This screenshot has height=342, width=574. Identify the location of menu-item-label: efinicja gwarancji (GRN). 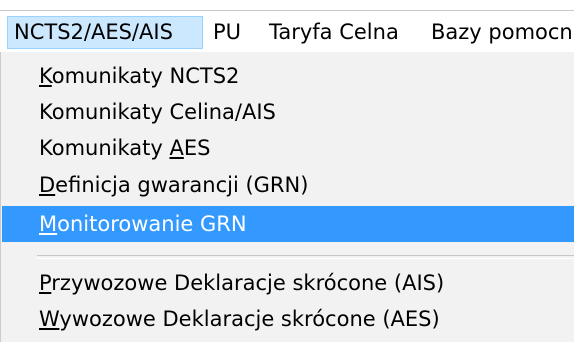
(182, 185).